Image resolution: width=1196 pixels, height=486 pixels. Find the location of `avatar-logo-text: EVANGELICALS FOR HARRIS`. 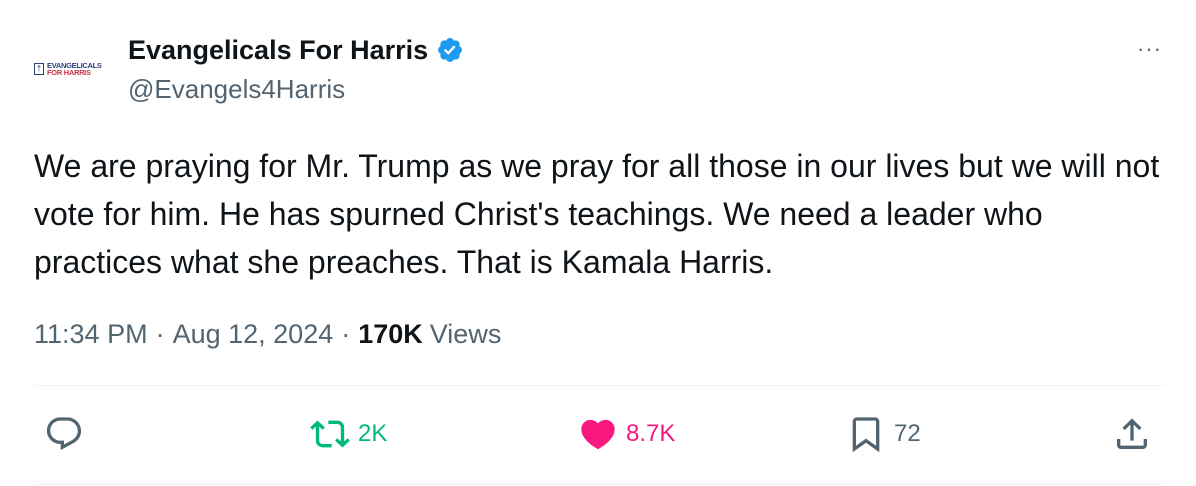

avatar-logo-text: EVANGELICALS FOR HARRIS is located at coordinates (74, 69).